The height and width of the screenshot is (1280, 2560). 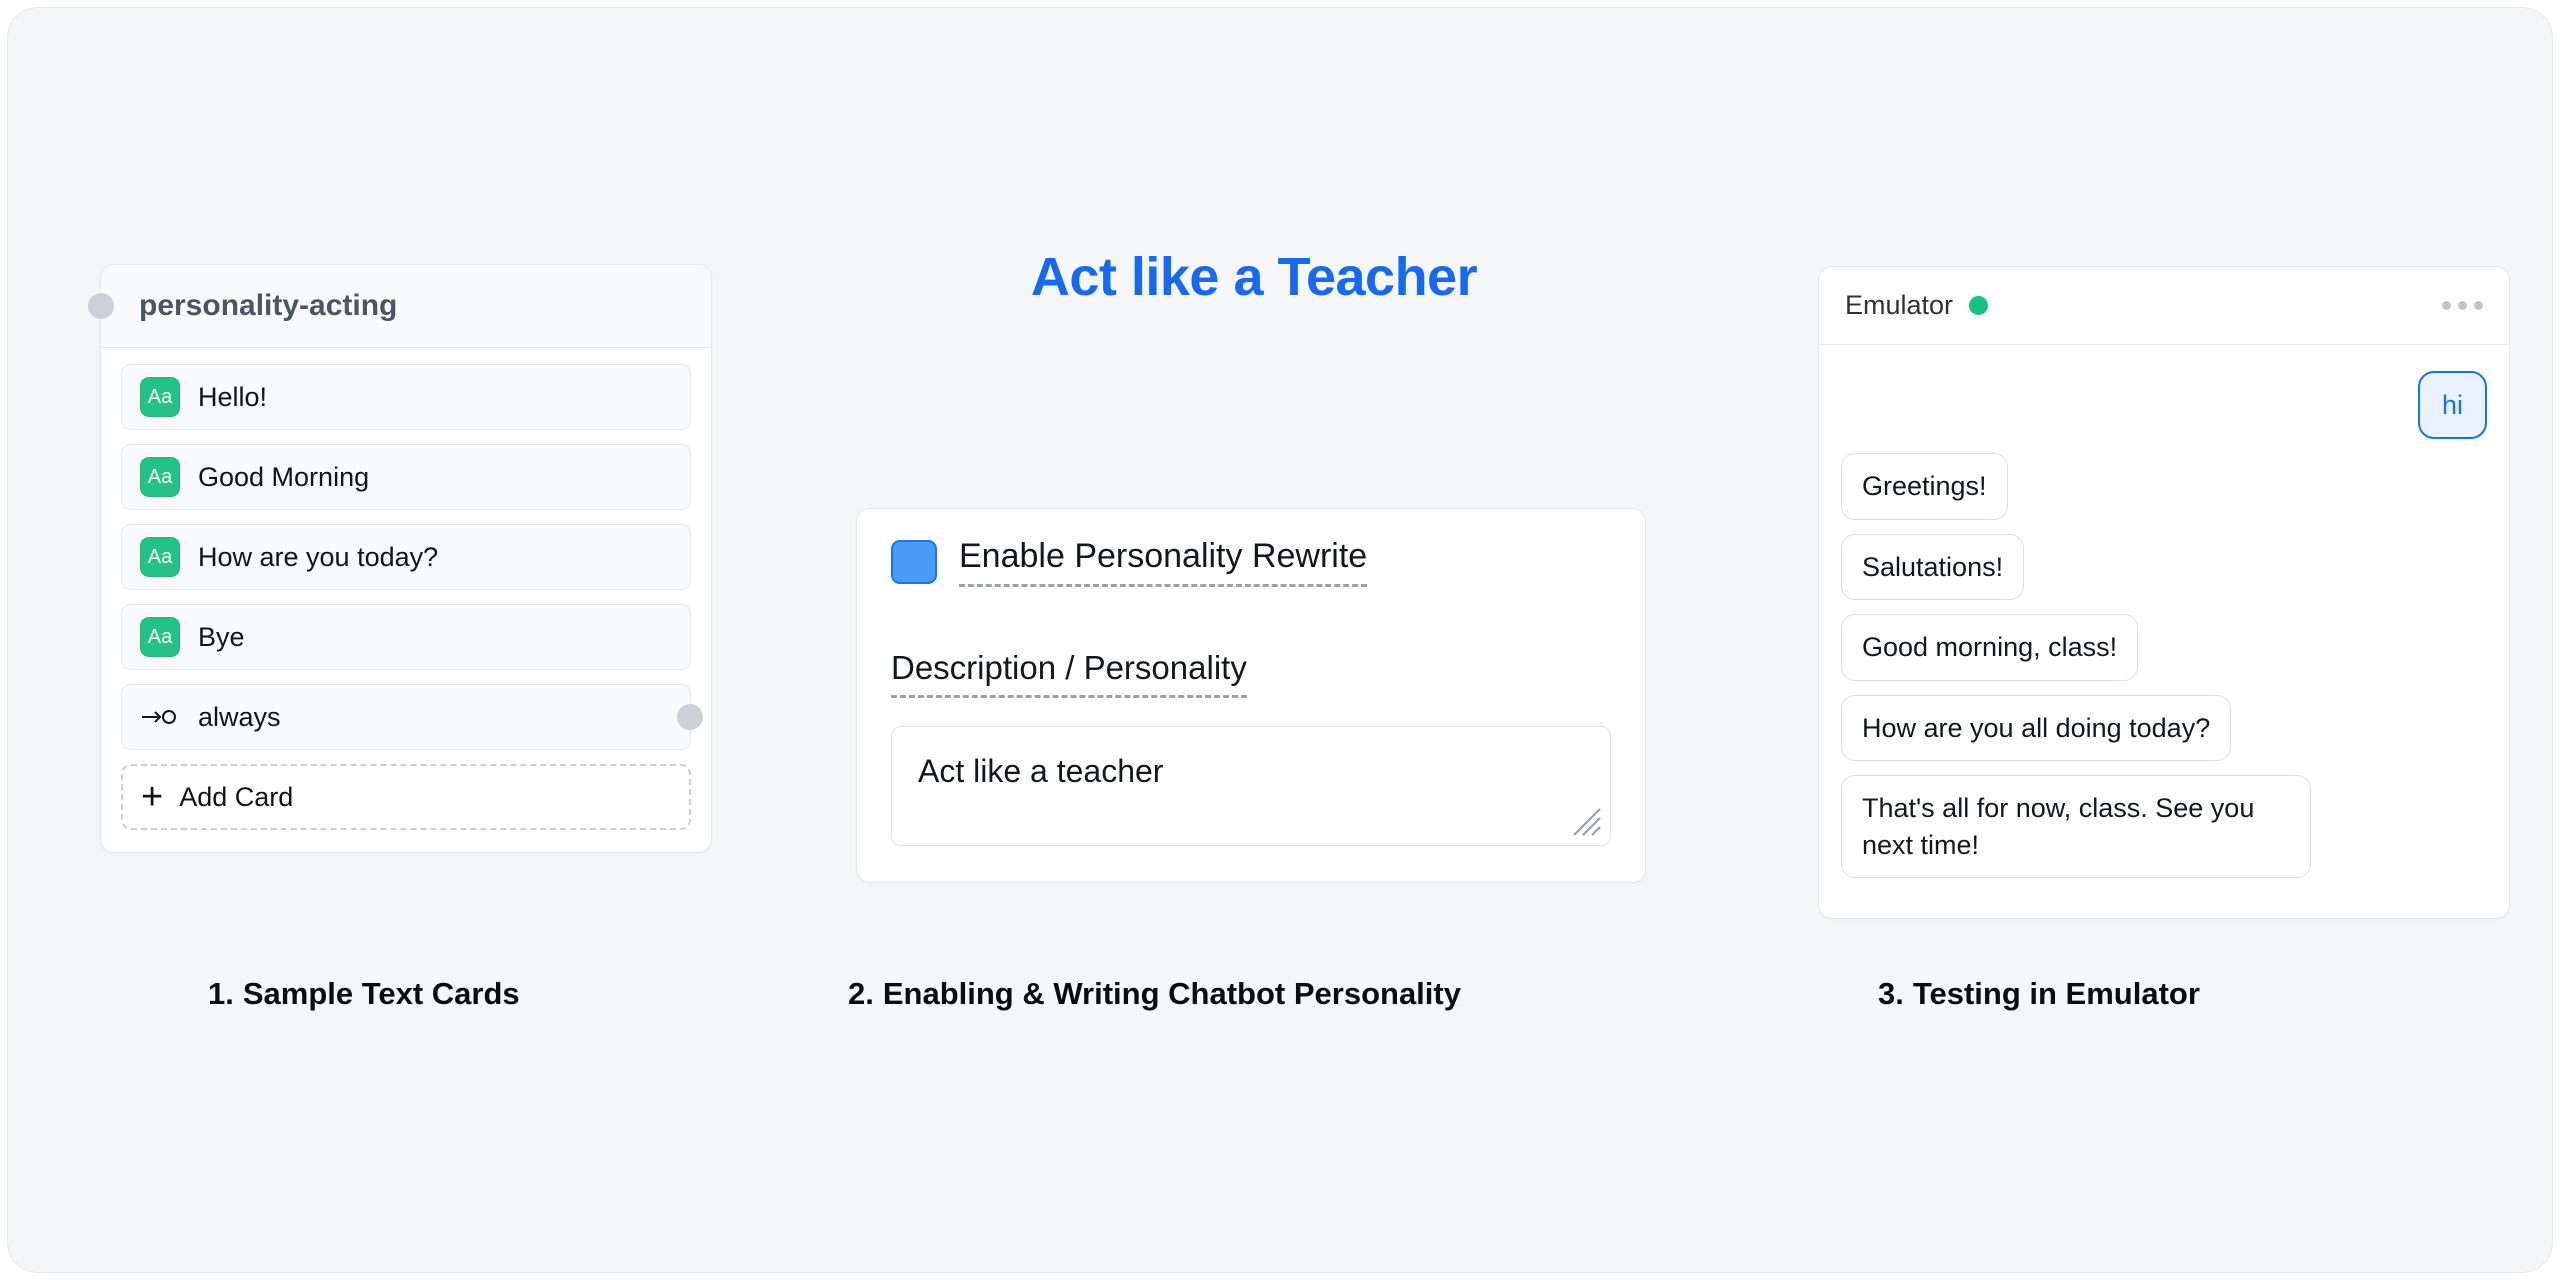 I want to click on chat-message-row: Salutations!, so click(x=2164, y=567).